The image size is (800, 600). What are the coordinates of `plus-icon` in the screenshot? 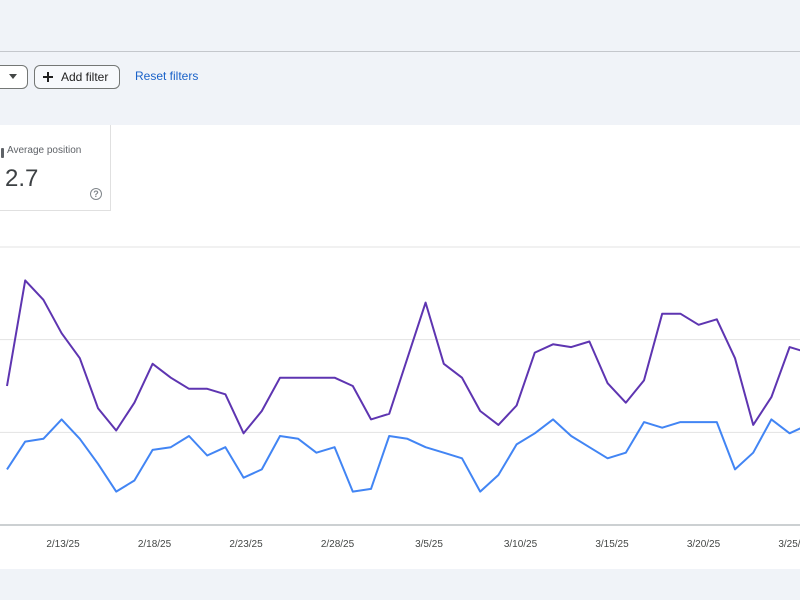 It's located at (48, 77).